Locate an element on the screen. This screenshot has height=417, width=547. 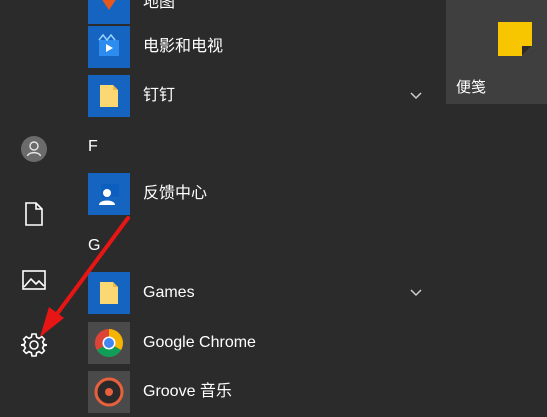
maps-tile is located at coordinates (109, 12).